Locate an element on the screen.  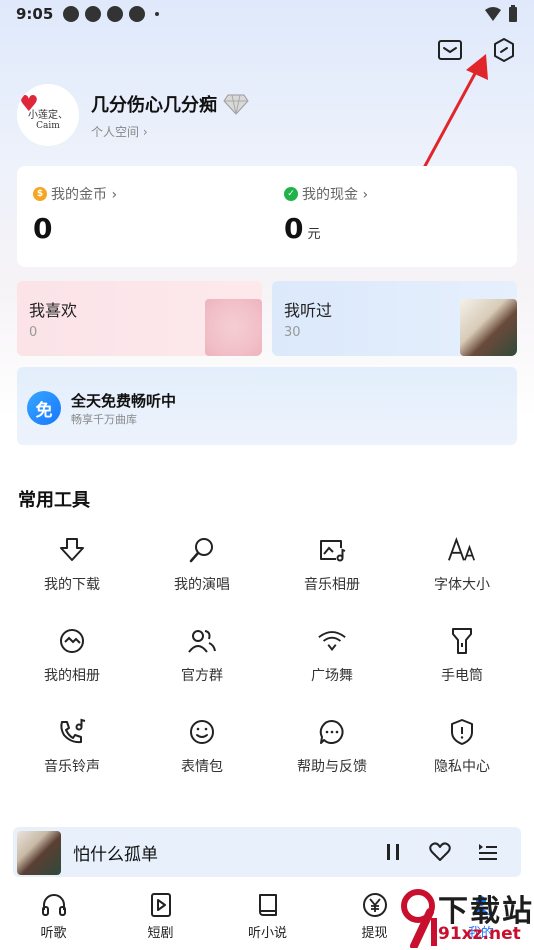
tool-singing: 我的演唱 is located at coordinates (202, 580).